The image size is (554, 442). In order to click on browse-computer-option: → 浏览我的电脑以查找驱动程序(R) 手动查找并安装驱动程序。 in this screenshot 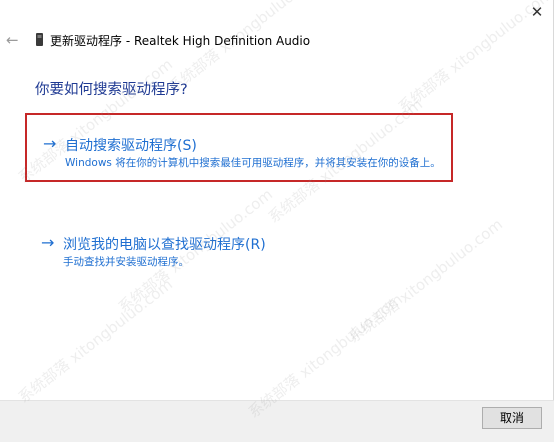, I will do `click(239, 251)`.